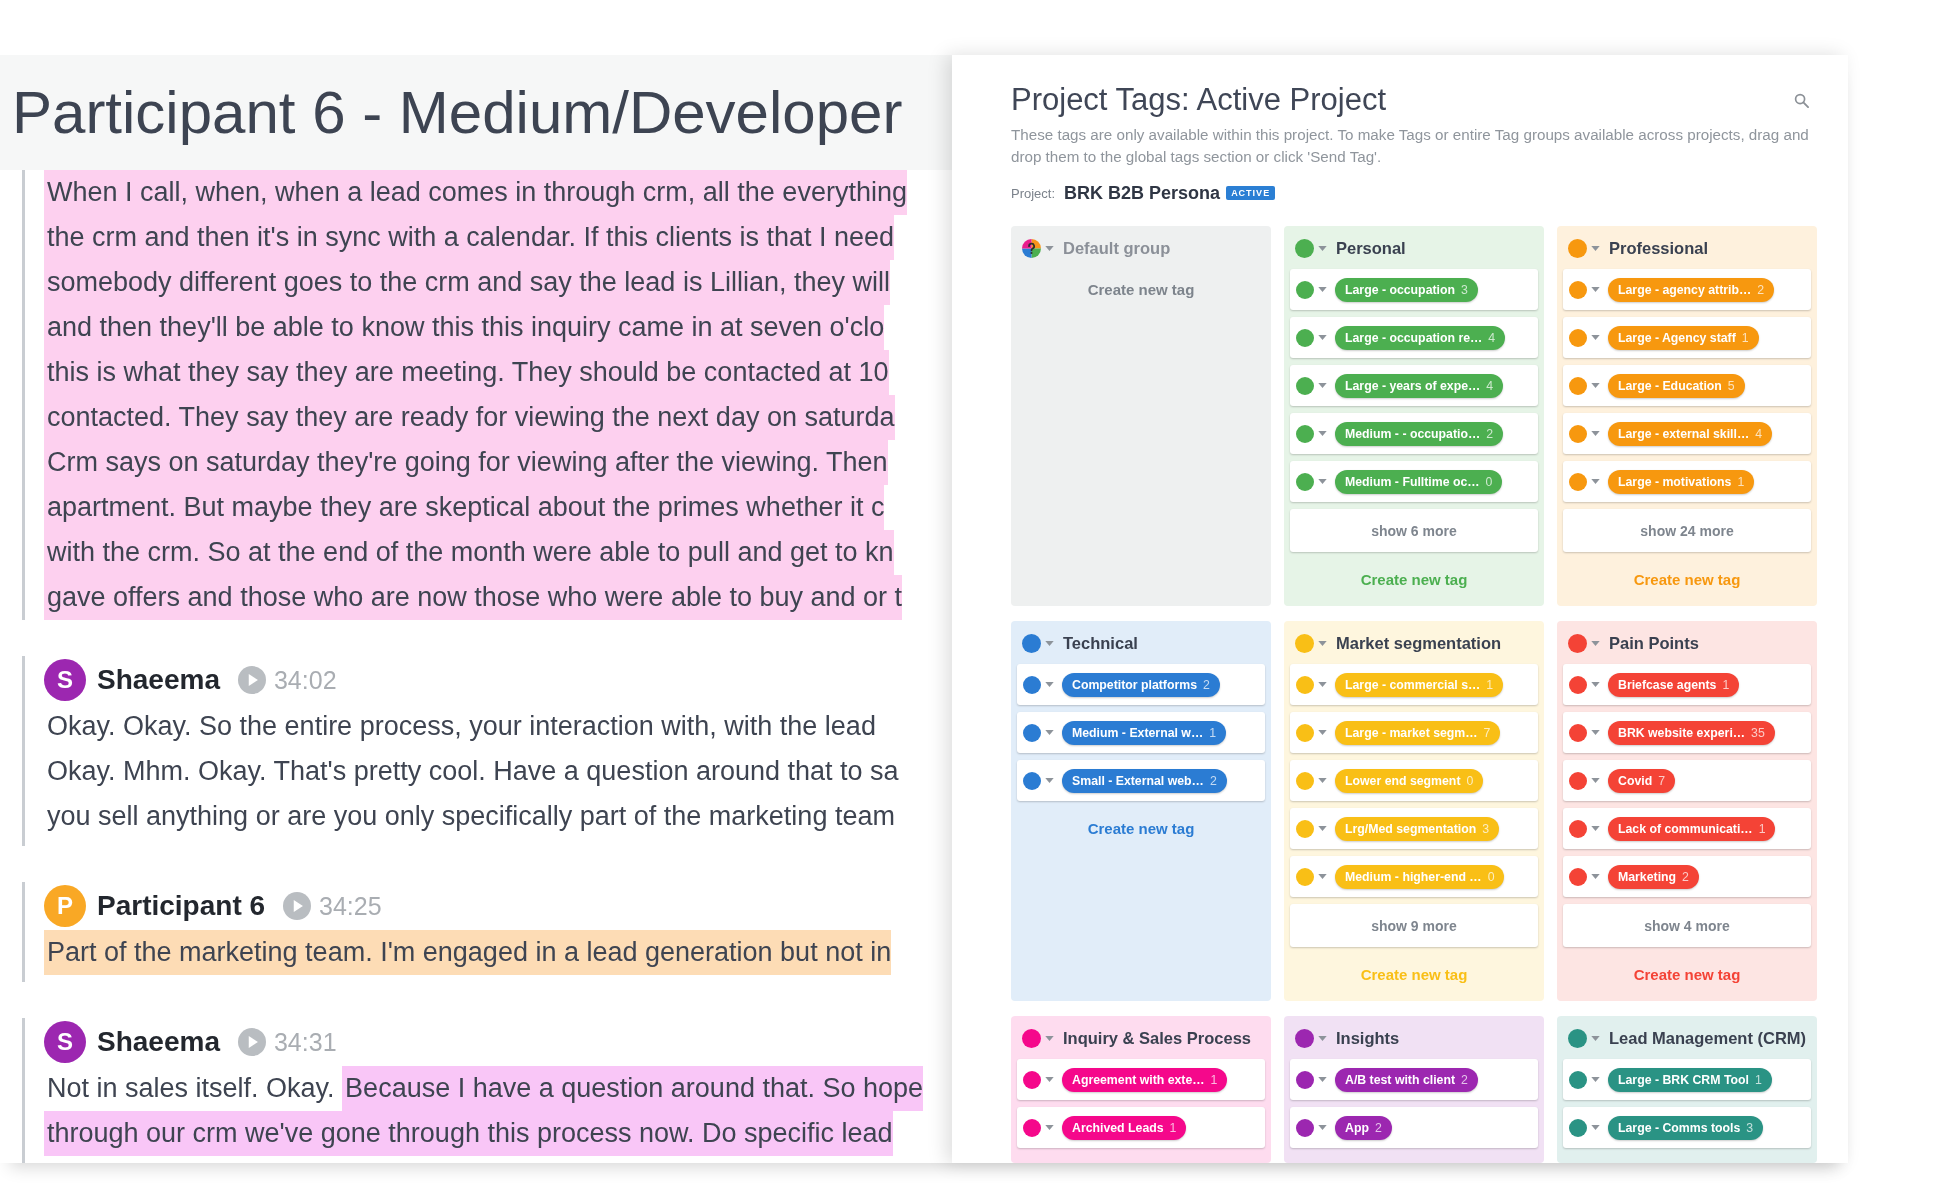 The image size is (1944, 1197). Describe the element at coordinates (1418, 732) in the screenshot. I see `tag-chip: Large - market segm… 7` at that location.